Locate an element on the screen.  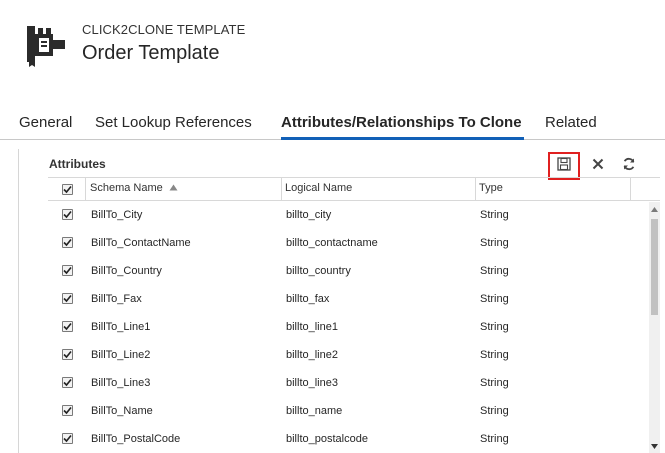
table-row: BillTo_Line2 billto_line2 String is located at coordinates (348, 355).